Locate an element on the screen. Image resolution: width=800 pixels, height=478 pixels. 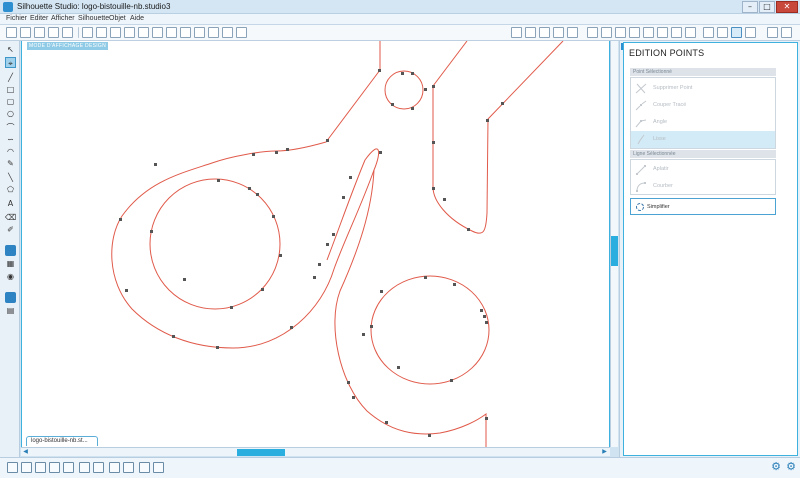
library-panel-icon: ▦ is located at coordinates (10, 263).